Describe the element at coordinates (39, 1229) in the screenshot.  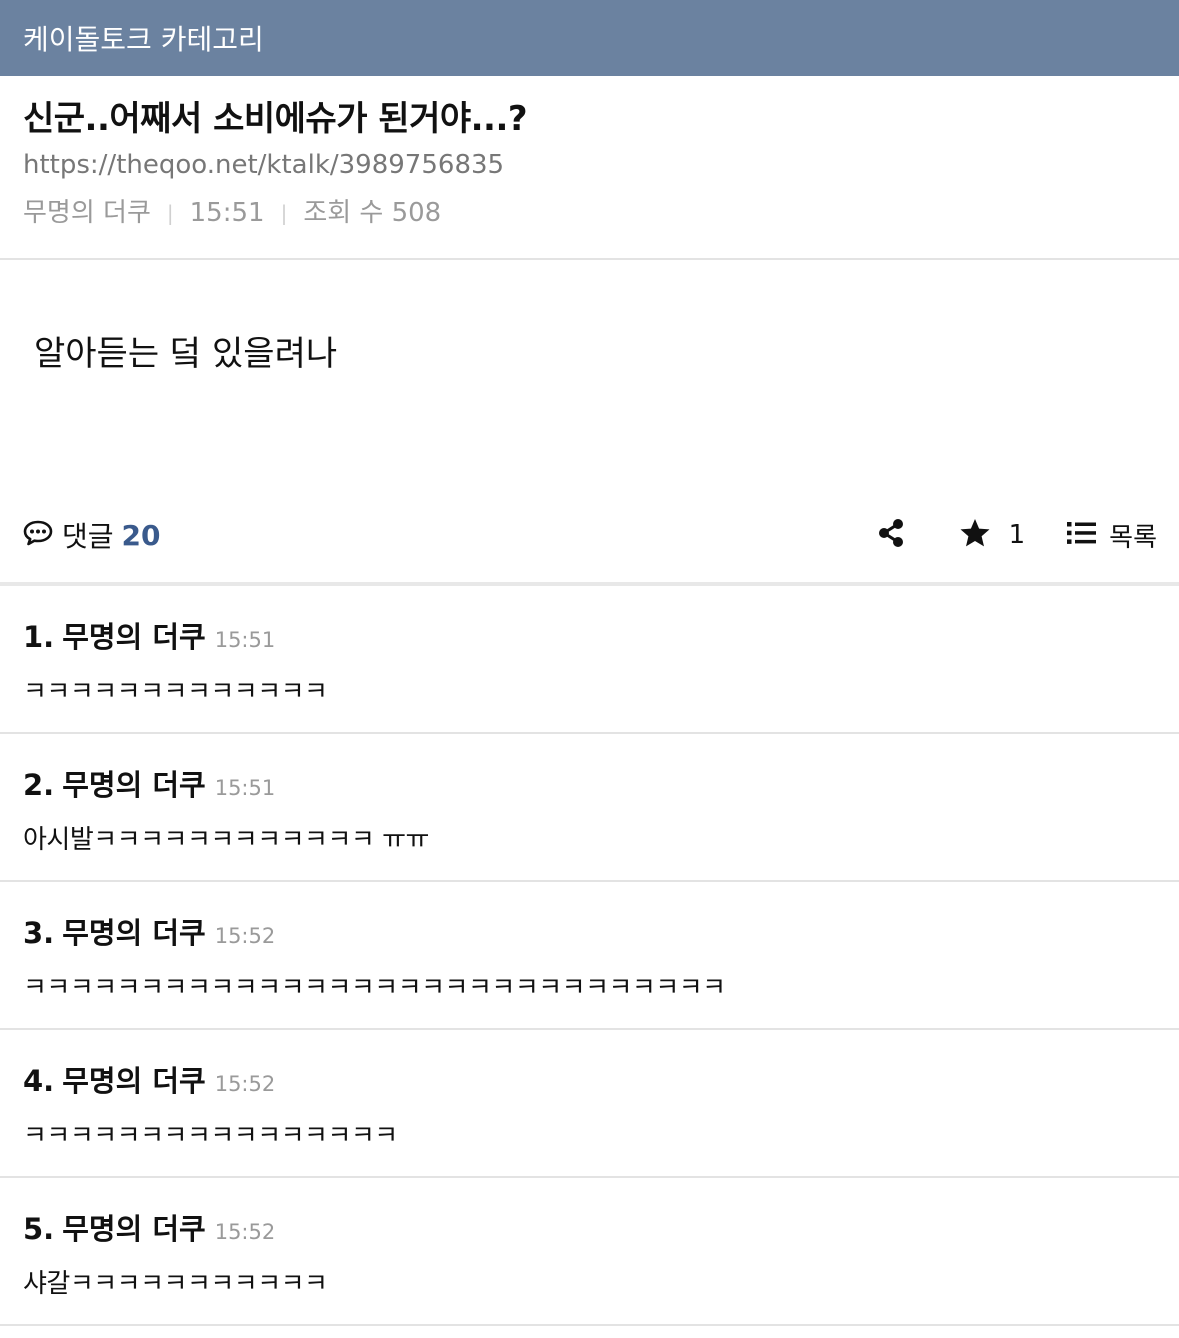
I see `comment-number: 5.` at that location.